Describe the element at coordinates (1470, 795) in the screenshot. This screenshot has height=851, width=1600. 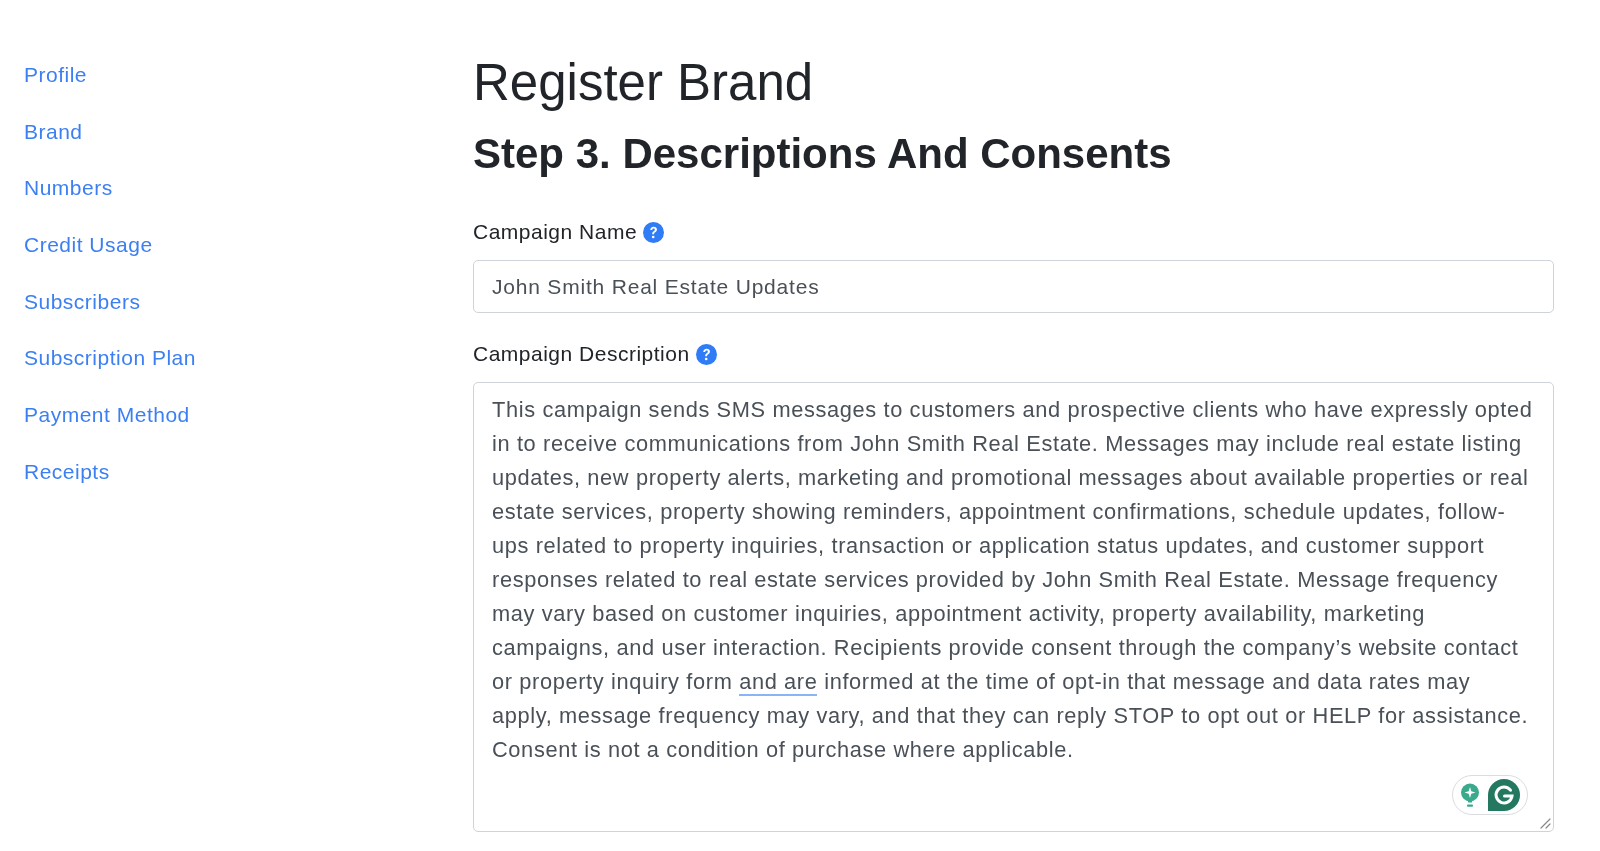
I see `lightbulb-icon` at that location.